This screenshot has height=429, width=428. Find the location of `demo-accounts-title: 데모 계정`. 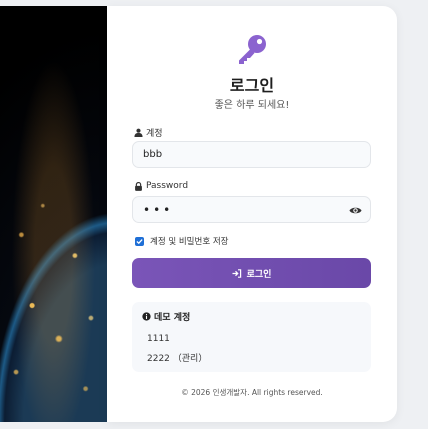

demo-accounts-title: 데모 계정 is located at coordinates (166, 316).